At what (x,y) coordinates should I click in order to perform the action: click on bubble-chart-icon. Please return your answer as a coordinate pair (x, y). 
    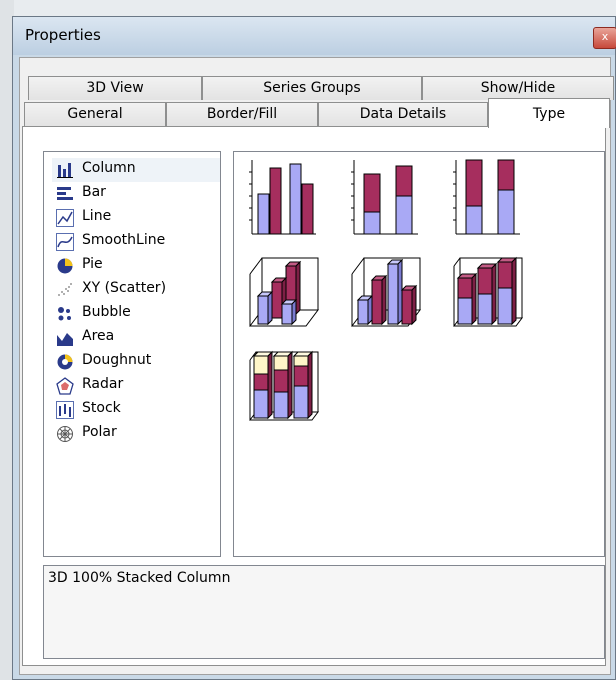
    Looking at the image, I should click on (64, 314).